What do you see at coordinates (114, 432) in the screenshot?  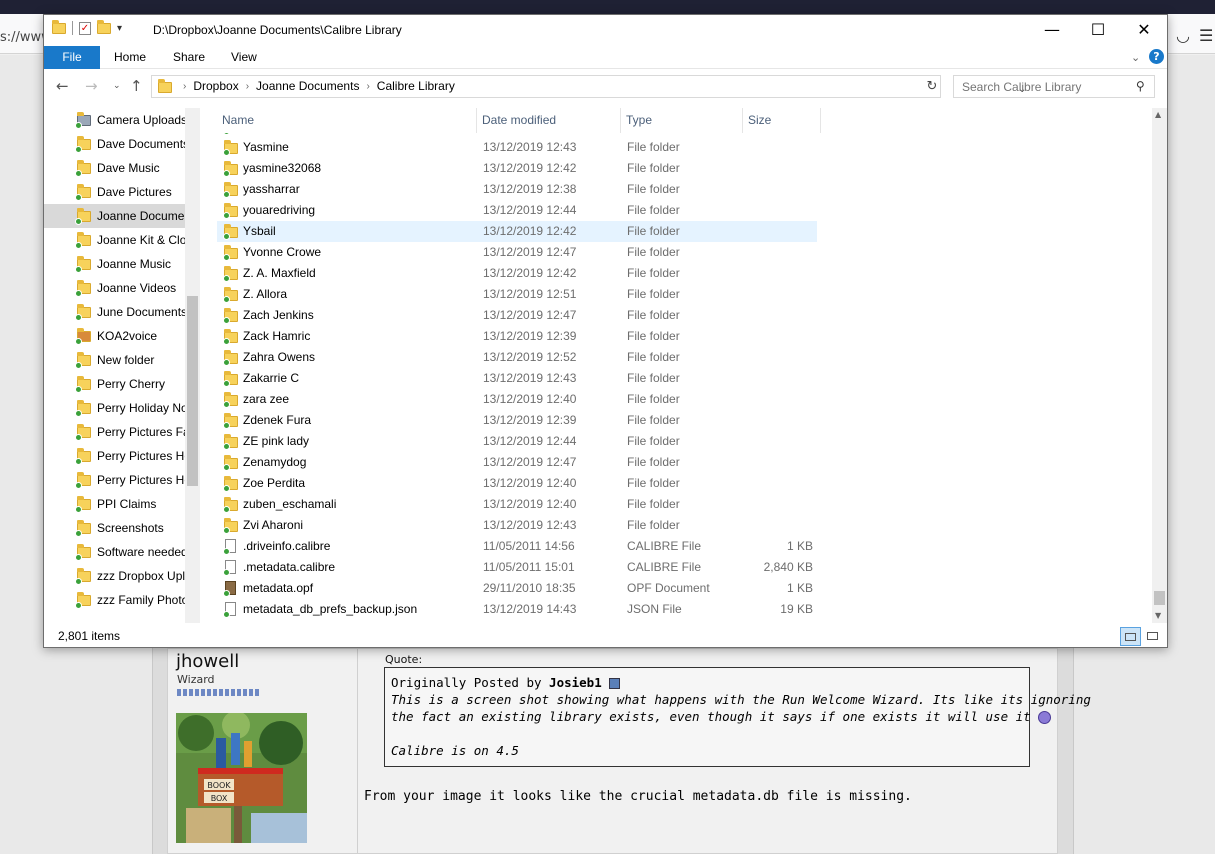 I see `nav-item: Perry Pictures Family` at bounding box center [114, 432].